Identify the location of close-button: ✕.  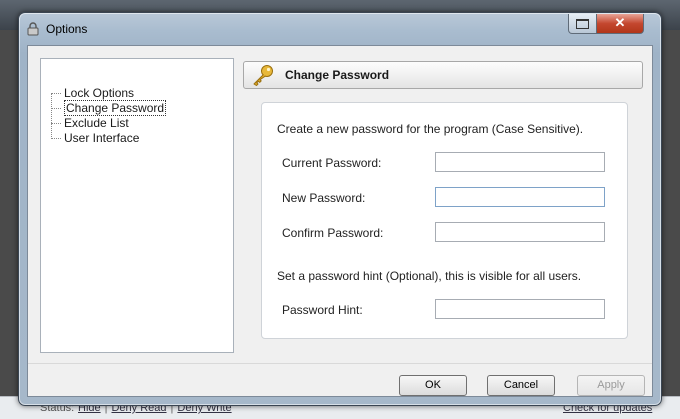
(620, 24).